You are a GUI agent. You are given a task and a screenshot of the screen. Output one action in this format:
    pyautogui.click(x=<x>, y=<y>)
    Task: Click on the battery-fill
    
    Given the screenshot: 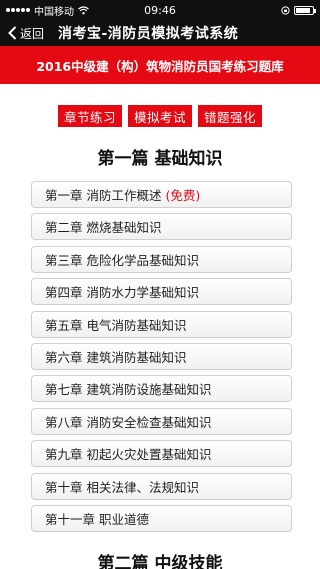 What is the action you would take?
    pyautogui.click(x=303, y=10)
    